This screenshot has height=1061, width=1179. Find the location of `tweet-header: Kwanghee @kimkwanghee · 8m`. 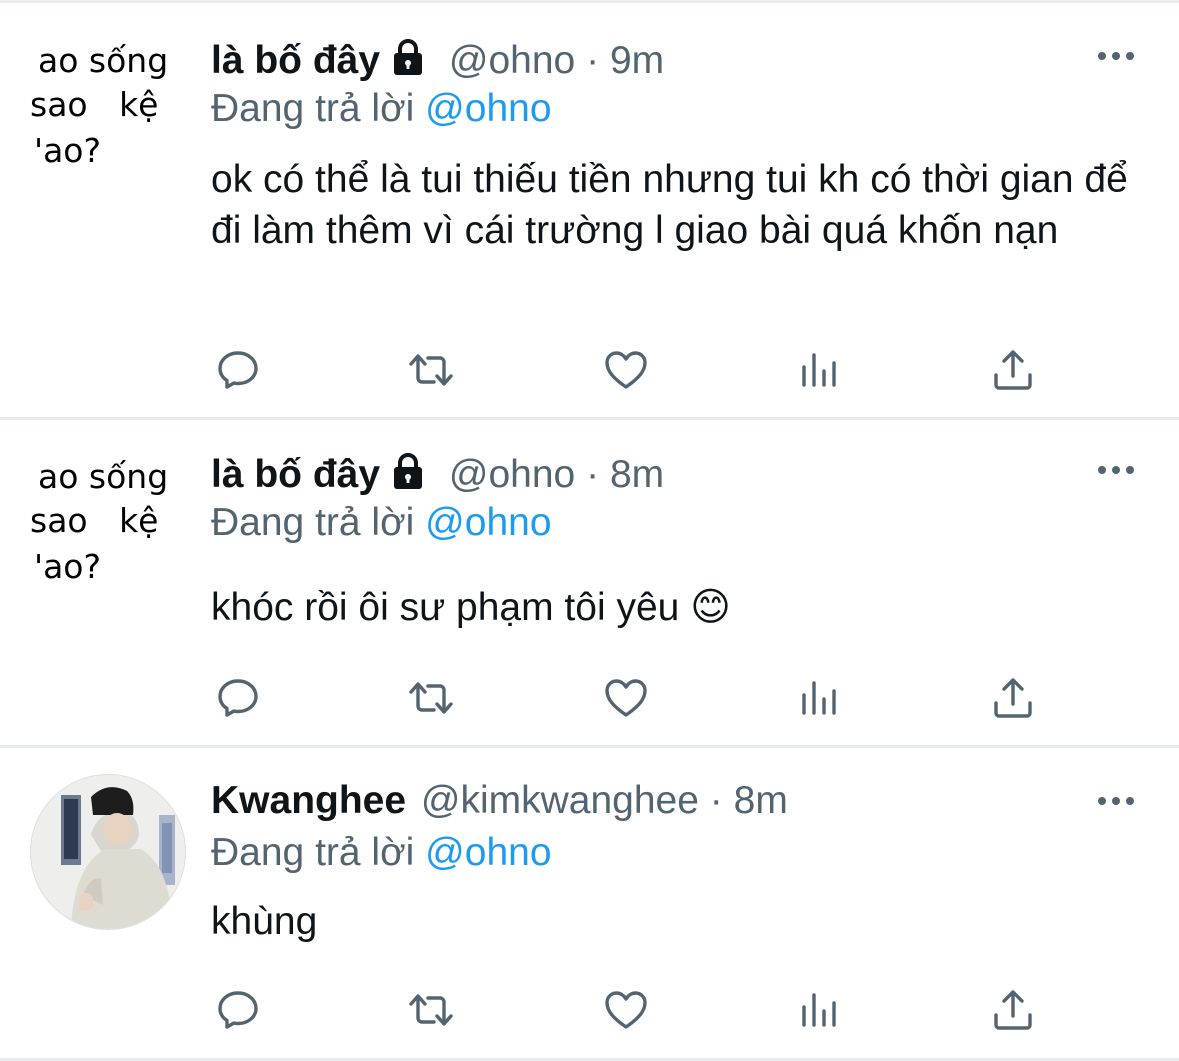

tweet-header: Kwanghee @kimkwanghee · 8m is located at coordinates (499, 801).